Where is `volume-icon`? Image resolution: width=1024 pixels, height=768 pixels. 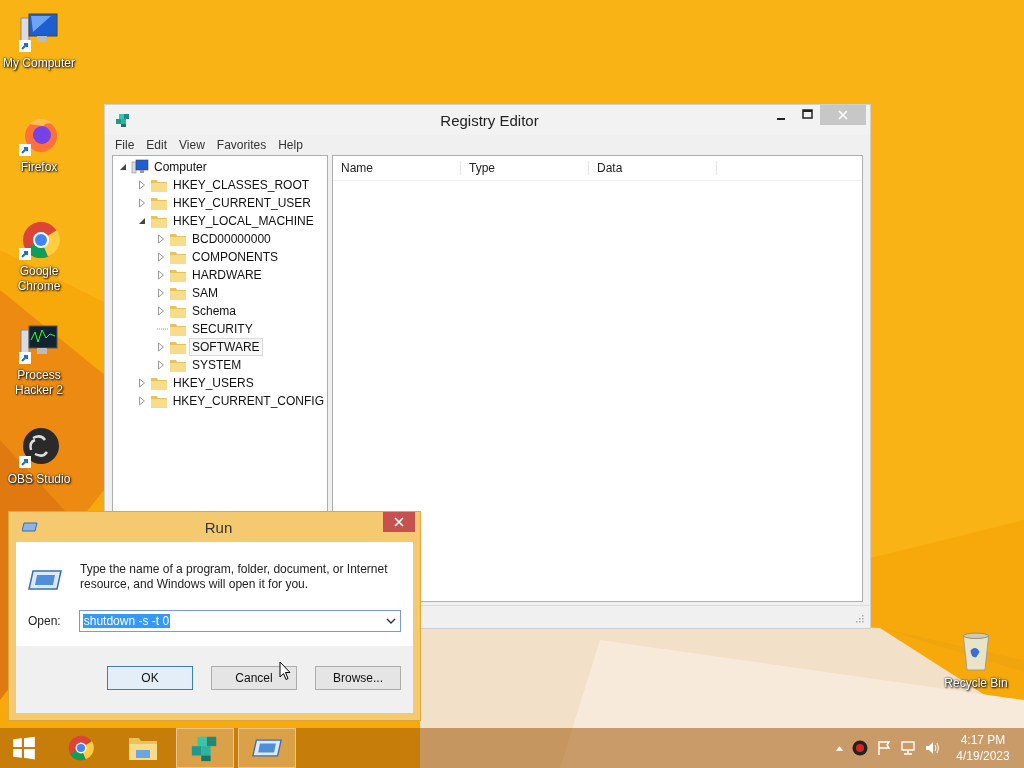
volume-icon is located at coordinates (932, 748).